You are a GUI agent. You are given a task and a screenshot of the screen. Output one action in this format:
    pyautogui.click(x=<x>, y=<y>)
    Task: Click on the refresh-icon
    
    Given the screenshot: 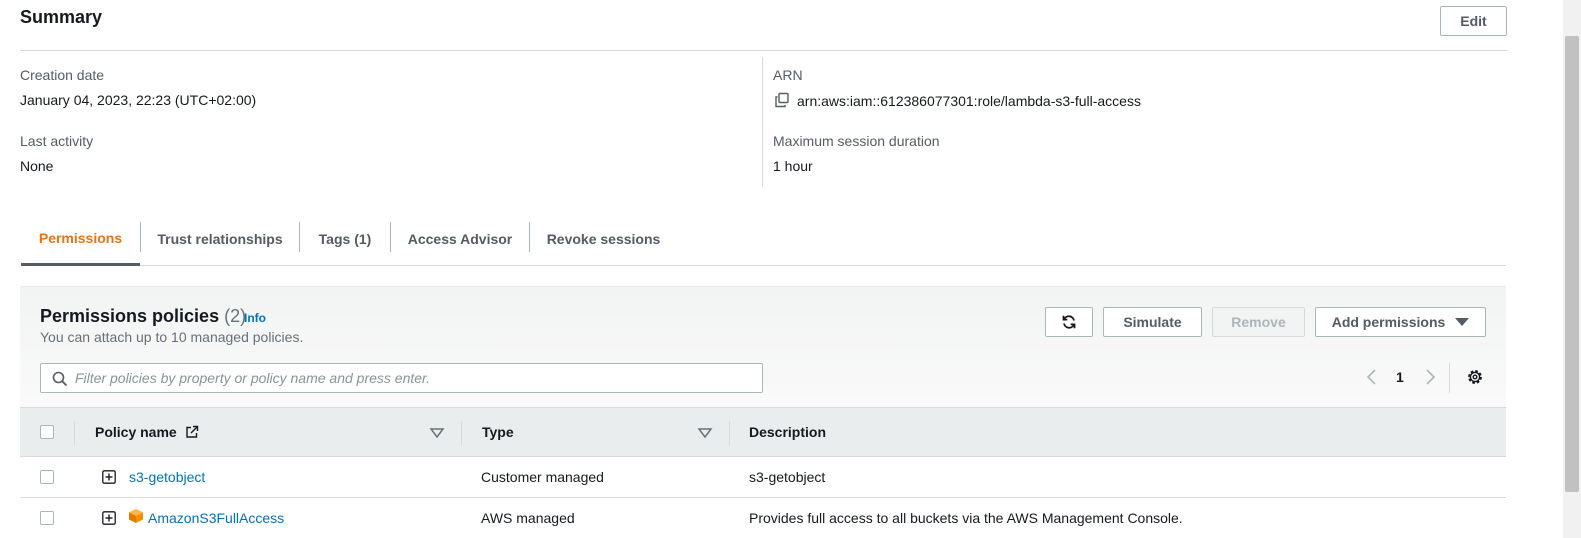 What is the action you would take?
    pyautogui.click(x=1069, y=322)
    